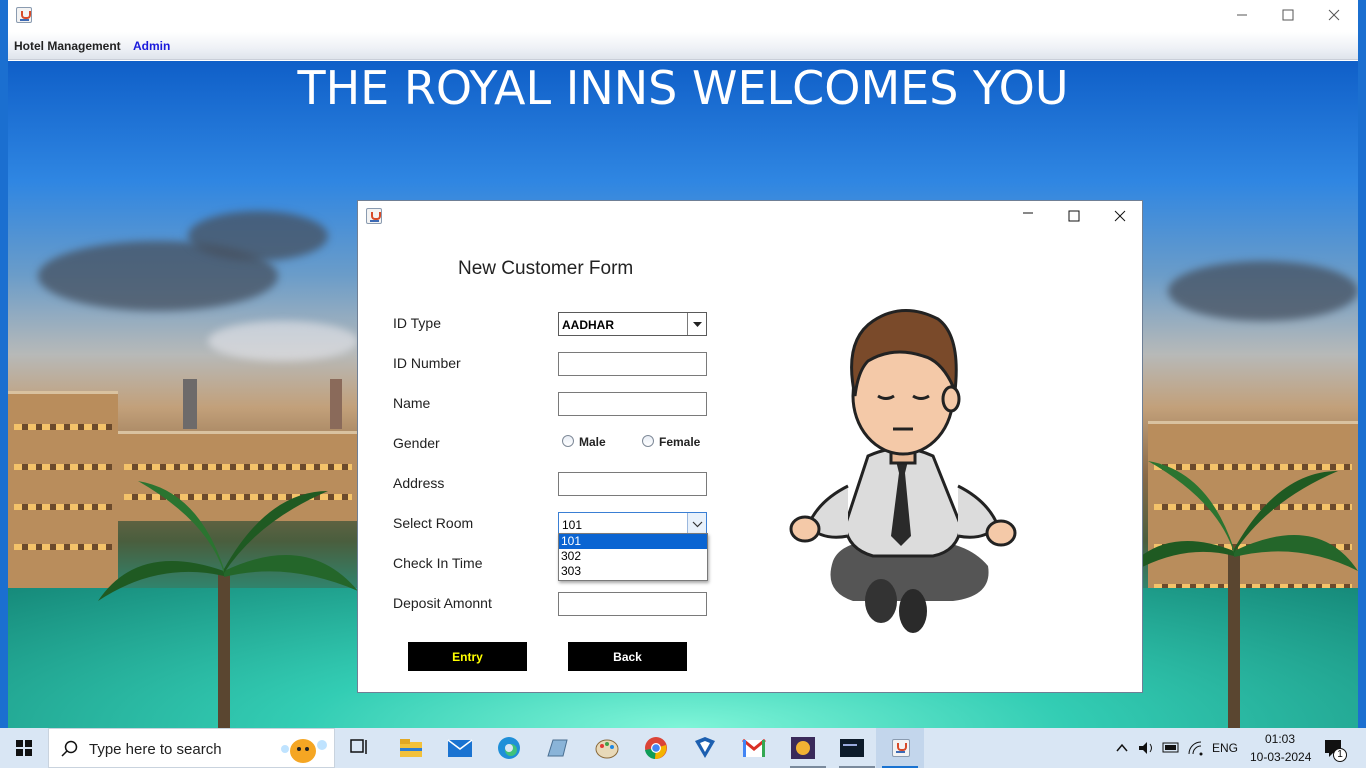 This screenshot has width=1366, height=768. Describe the element at coordinates (679, 442) in the screenshot. I see `gender-female-label: Female` at that location.